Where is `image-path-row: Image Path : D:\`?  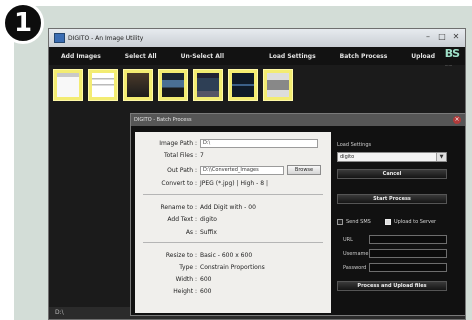
image-path-row: Image Path : D:\ is located at coordinates (226, 143).